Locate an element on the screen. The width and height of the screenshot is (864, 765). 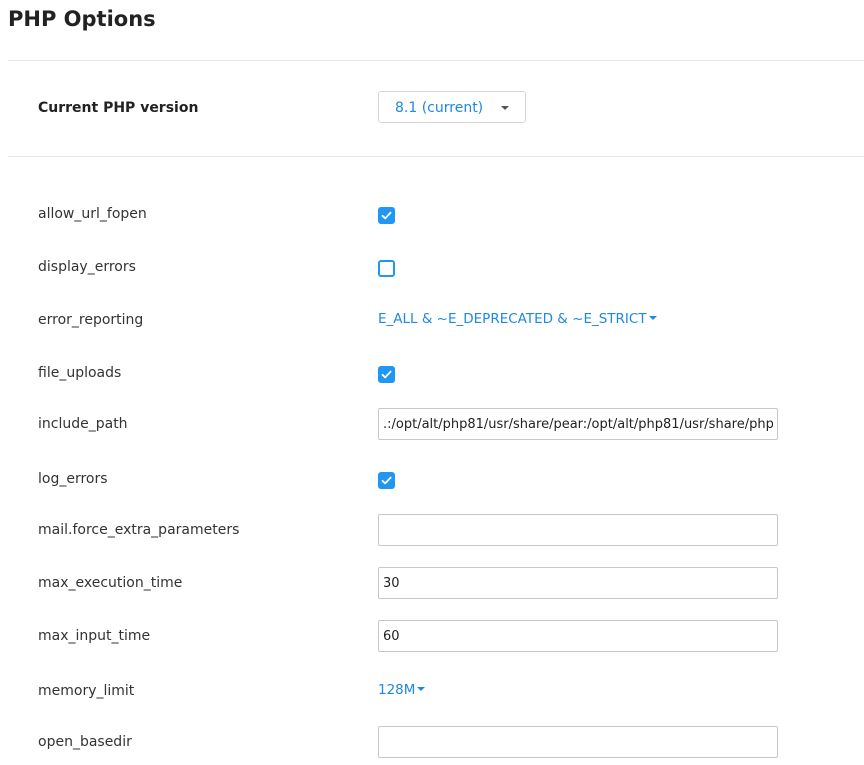
file-uploads-checkbox is located at coordinates (386, 374).